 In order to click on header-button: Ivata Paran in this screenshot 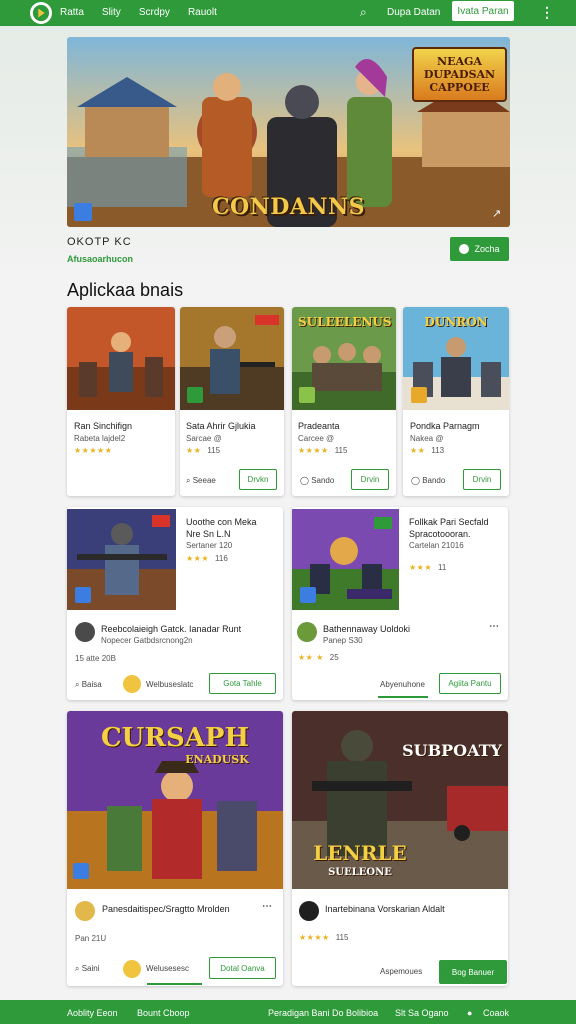, I will do `click(483, 11)`.